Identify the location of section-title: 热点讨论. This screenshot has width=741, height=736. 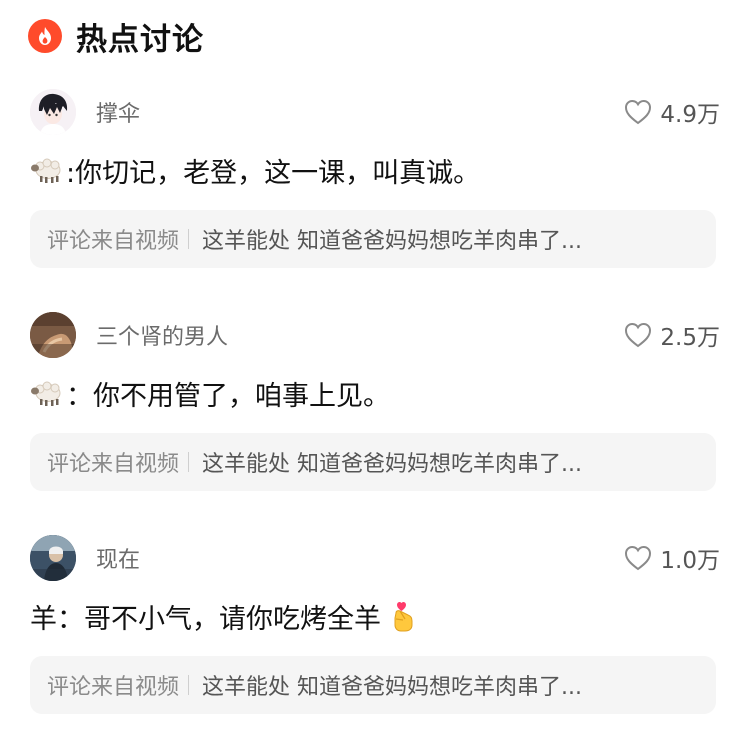
(140, 39).